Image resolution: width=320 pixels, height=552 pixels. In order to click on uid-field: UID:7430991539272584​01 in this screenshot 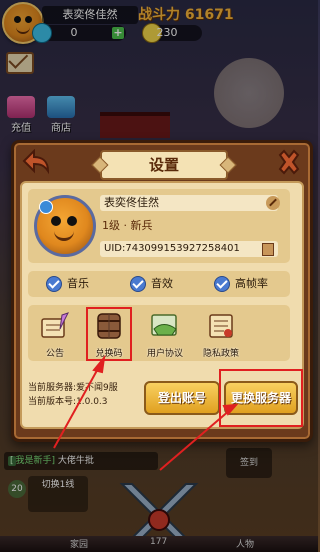, I will do `click(189, 249)`.